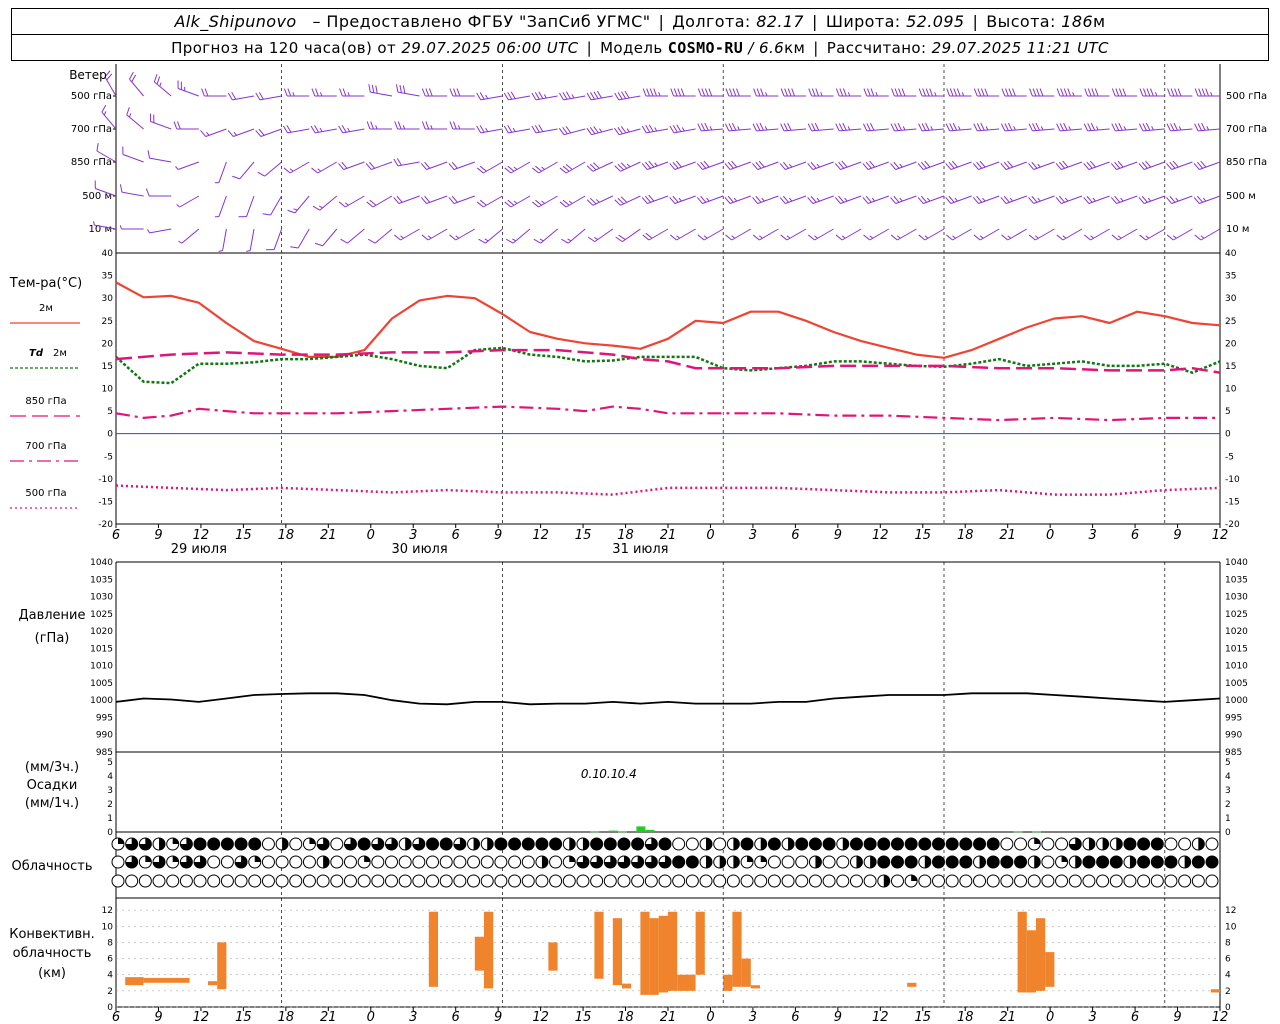 The width and height of the screenshot is (1280, 1024). What do you see at coordinates (608, 774) in the screenshot?
I see `precip-annotation: 0.1` at bounding box center [608, 774].